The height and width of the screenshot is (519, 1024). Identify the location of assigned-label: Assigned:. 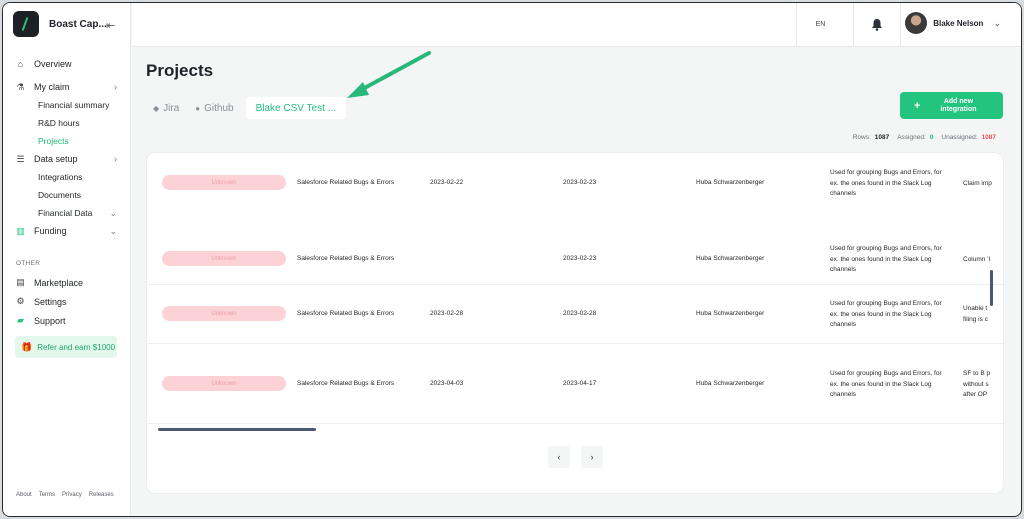
(911, 137).